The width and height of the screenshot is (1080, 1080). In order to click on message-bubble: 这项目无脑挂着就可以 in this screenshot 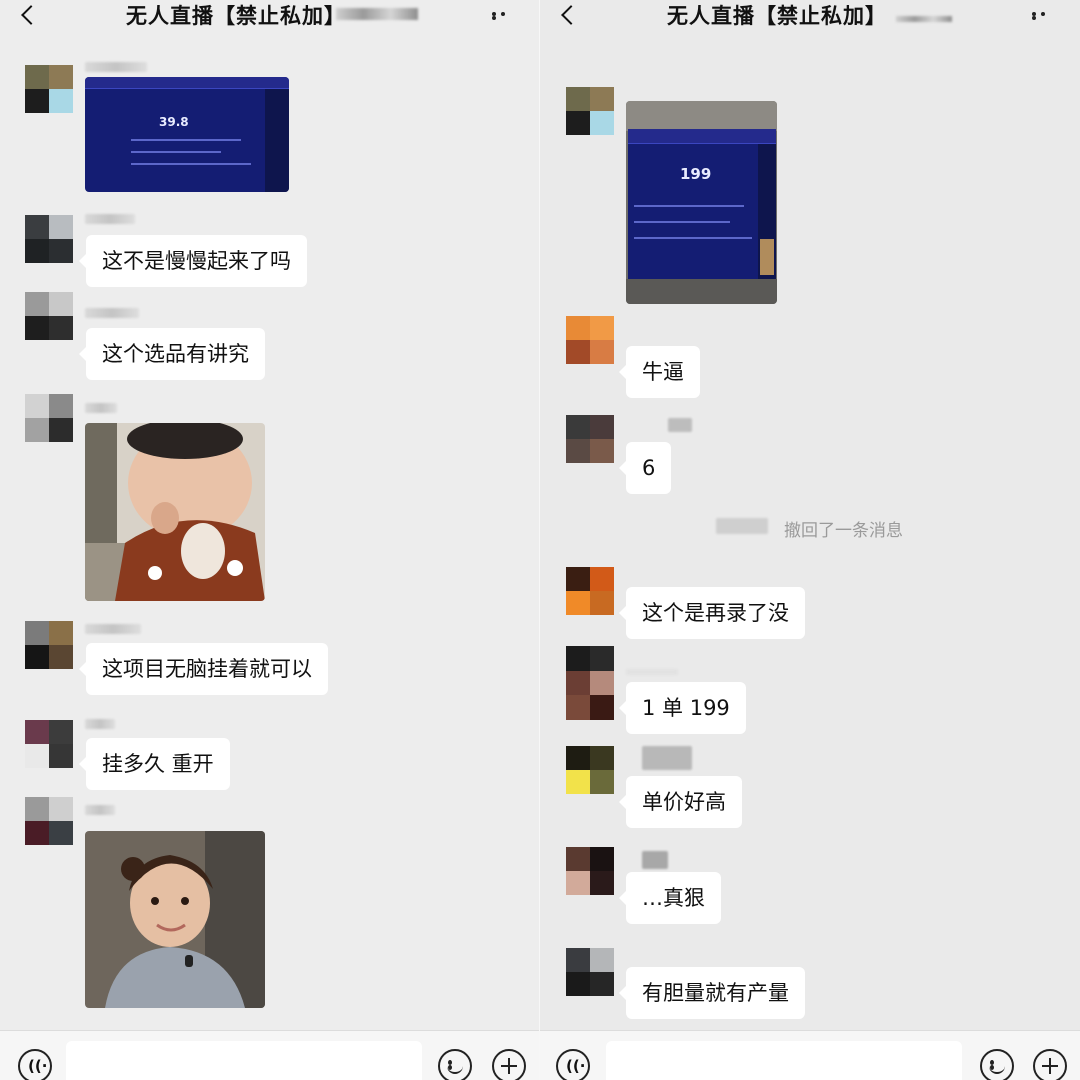, I will do `click(203, 669)`.